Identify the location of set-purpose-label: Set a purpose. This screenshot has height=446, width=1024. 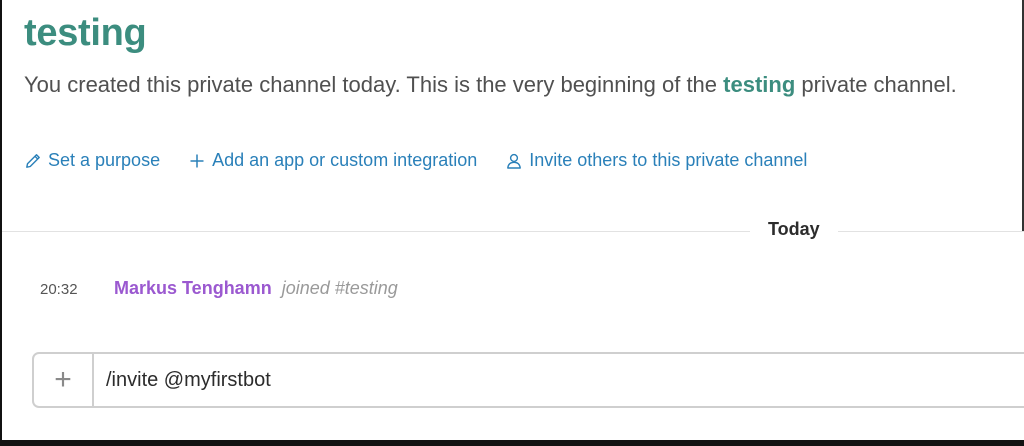
(104, 160).